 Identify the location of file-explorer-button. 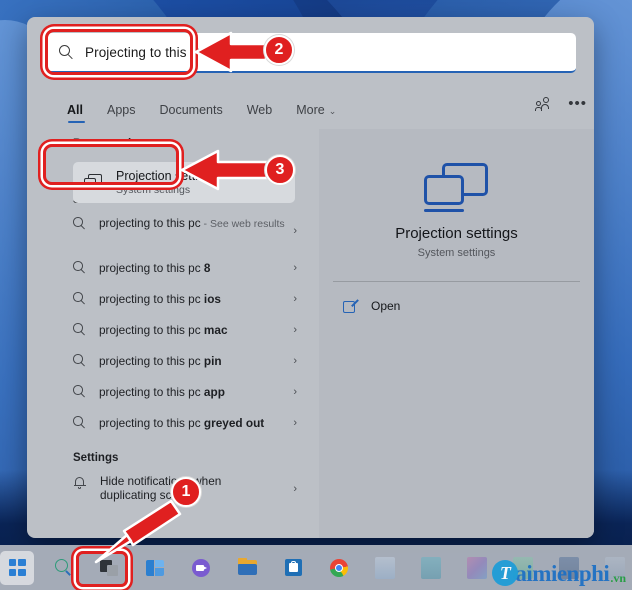
(247, 568).